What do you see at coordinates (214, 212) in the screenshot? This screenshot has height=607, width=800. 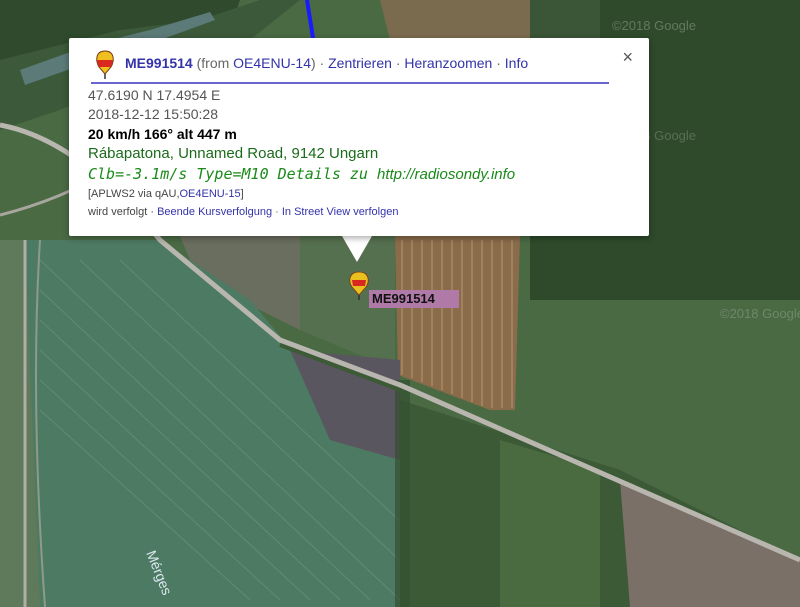 I see `stop-tracking-link: Beende Kursverfolgung` at bounding box center [214, 212].